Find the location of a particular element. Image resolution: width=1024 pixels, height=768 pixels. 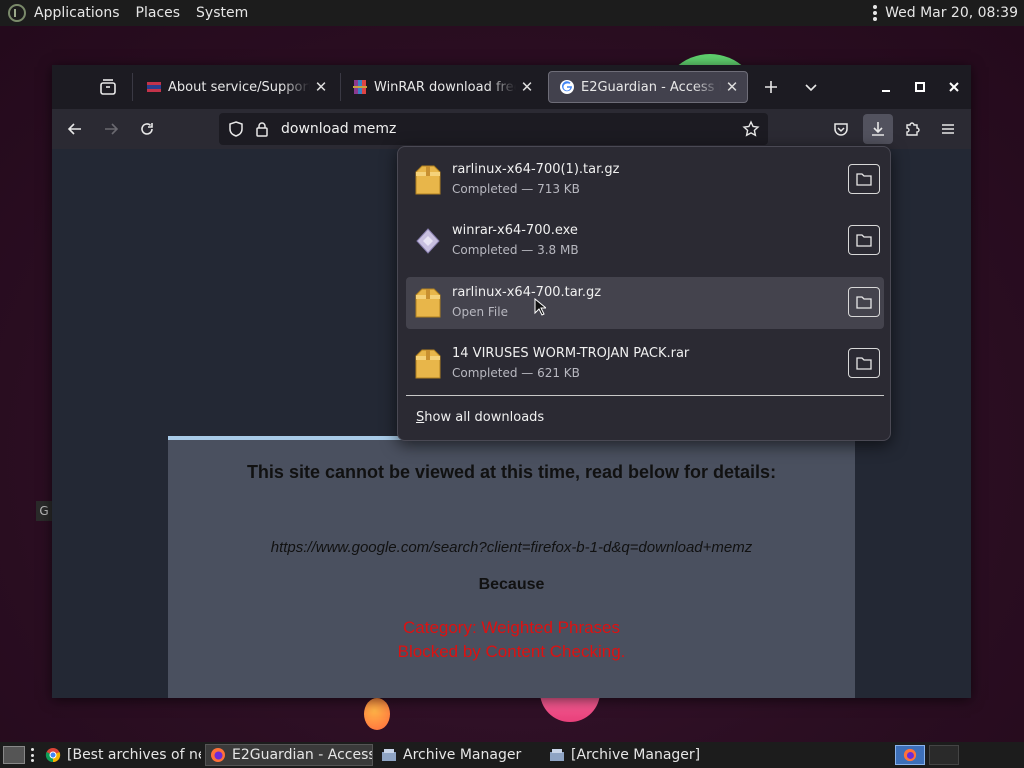

taskbar-task: [Archive Manager] is located at coordinates (630, 755).